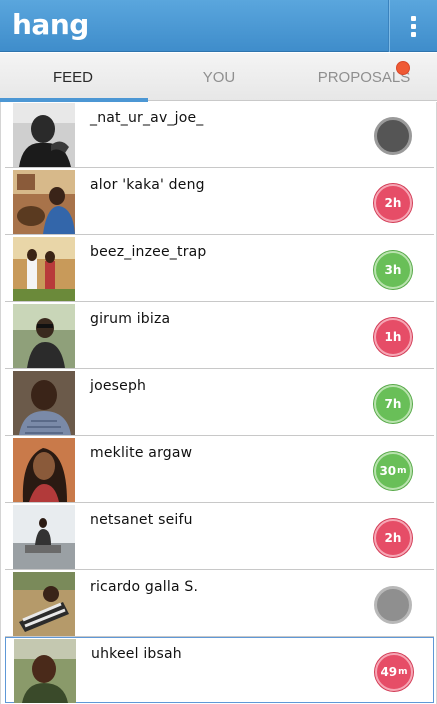  What do you see at coordinates (219, 135) in the screenshot?
I see `list-item: _nat_ur_av_joe_` at bounding box center [219, 135].